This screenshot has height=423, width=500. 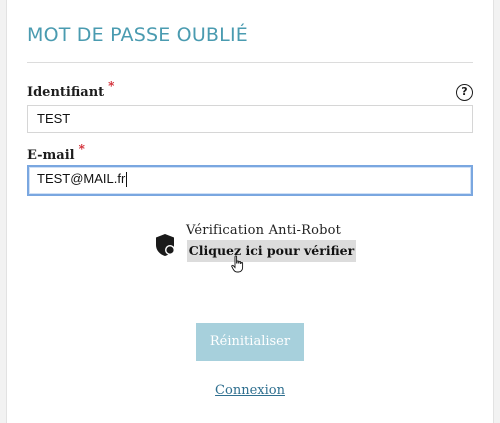 What do you see at coordinates (137, 35) in the screenshot?
I see `page-title: MOT DE PASSE OUBLIÉ` at bounding box center [137, 35].